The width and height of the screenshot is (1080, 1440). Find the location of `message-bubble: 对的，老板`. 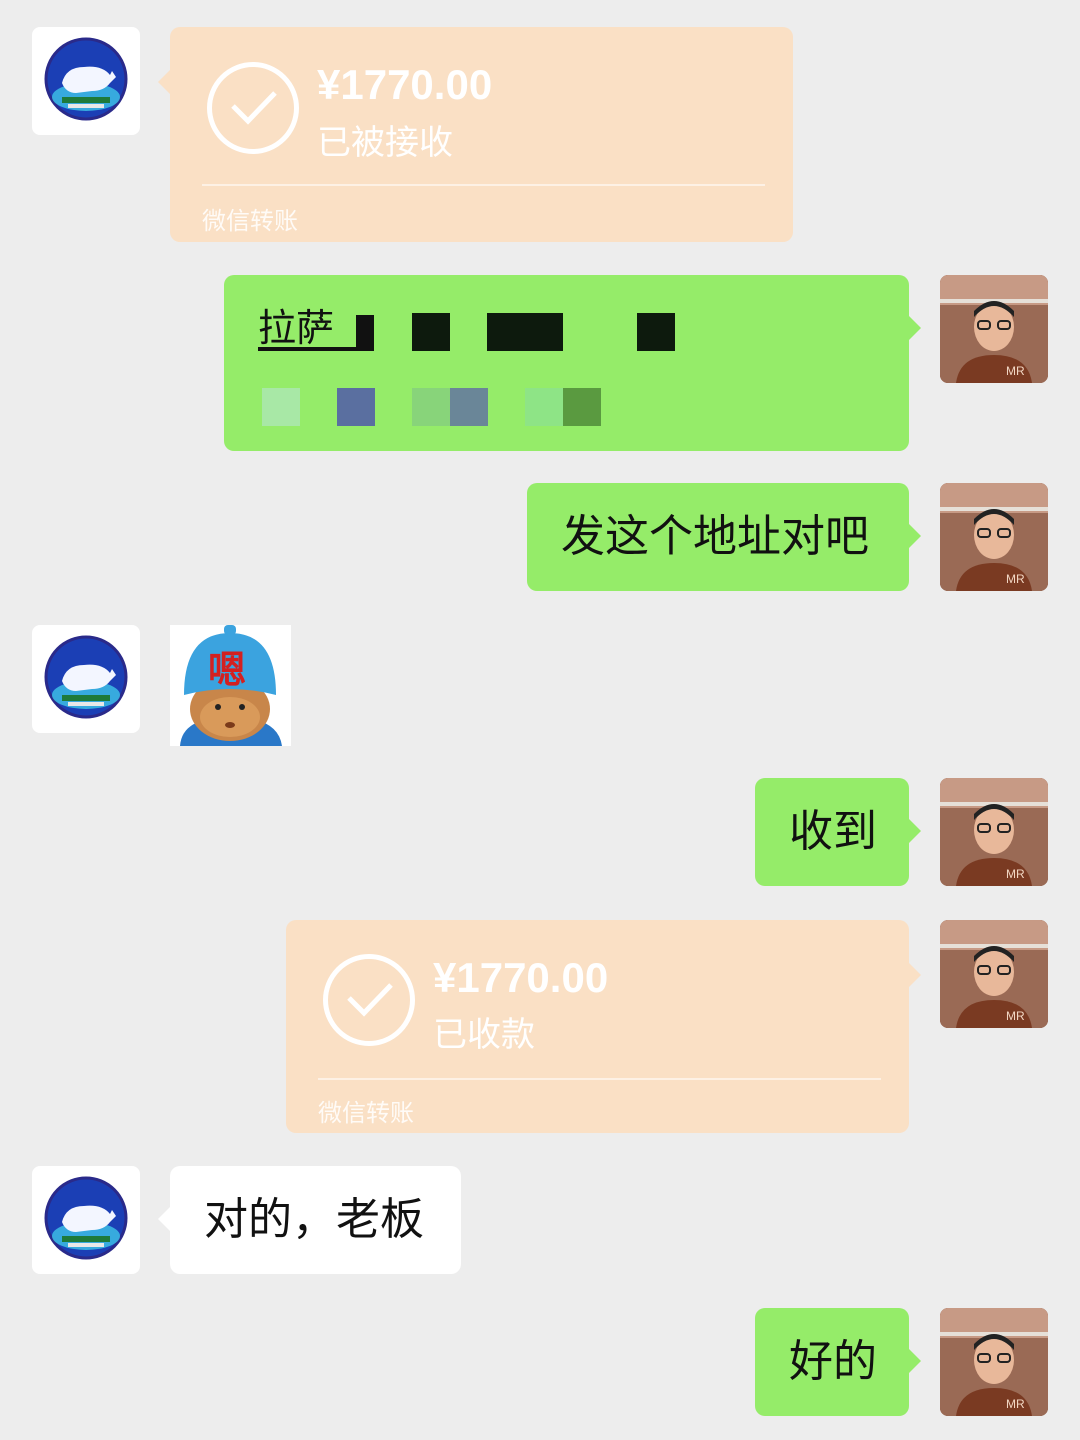

message-bubble: 对的，老板 is located at coordinates (309, 1220).